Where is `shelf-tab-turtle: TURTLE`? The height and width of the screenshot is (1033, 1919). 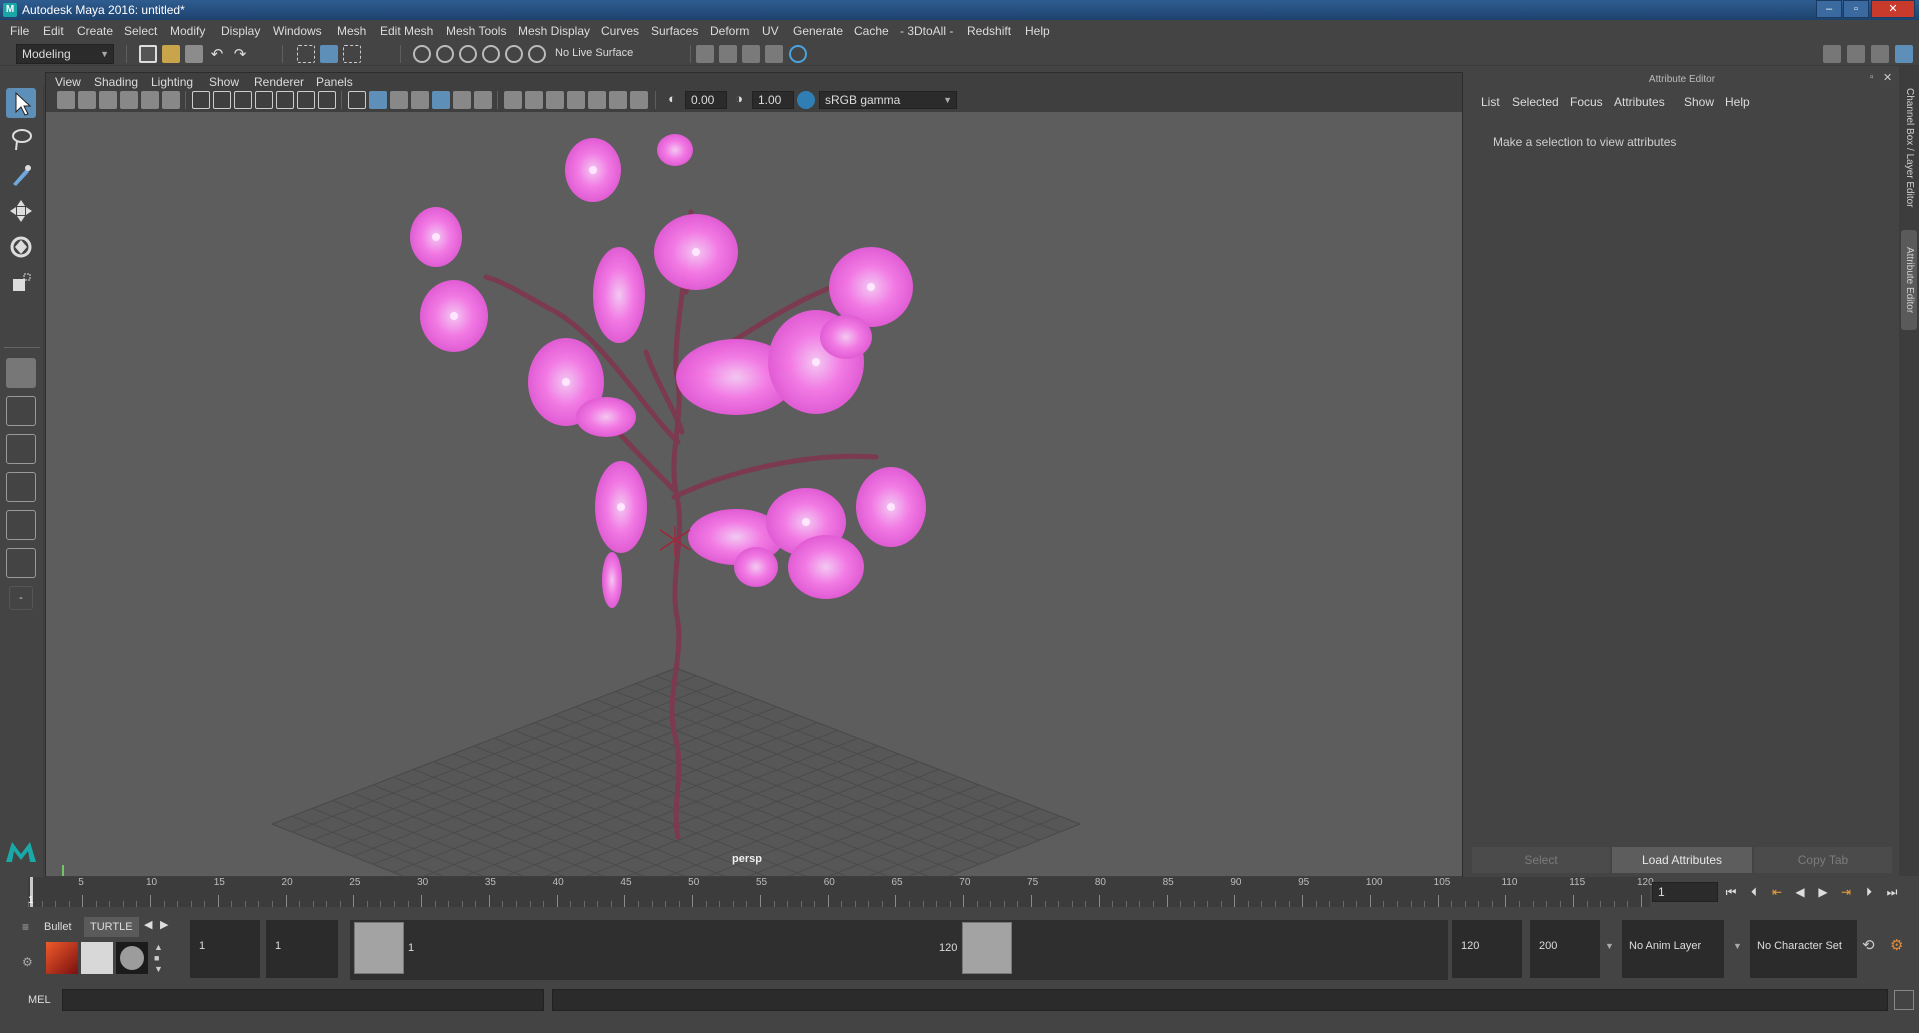
shelf-tab-turtle: TURTLE is located at coordinates (111, 927).